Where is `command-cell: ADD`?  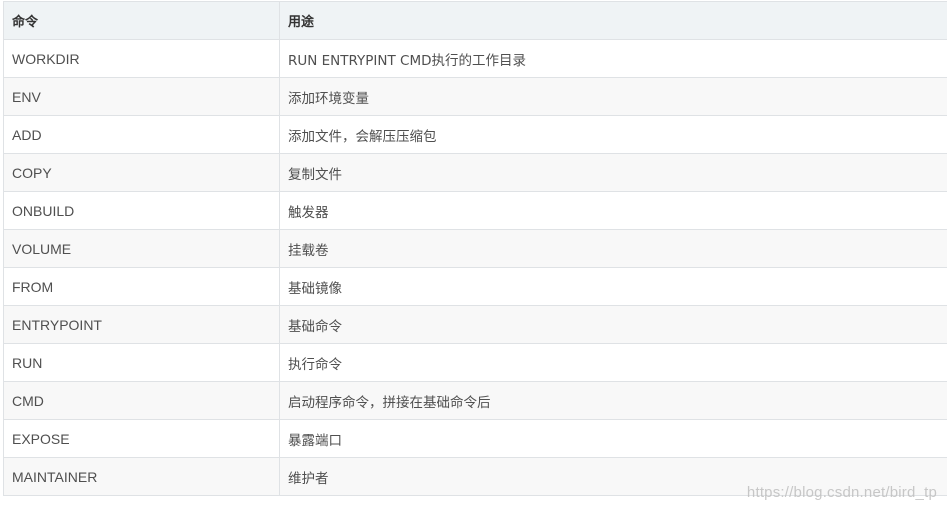 command-cell: ADD is located at coordinates (141, 134).